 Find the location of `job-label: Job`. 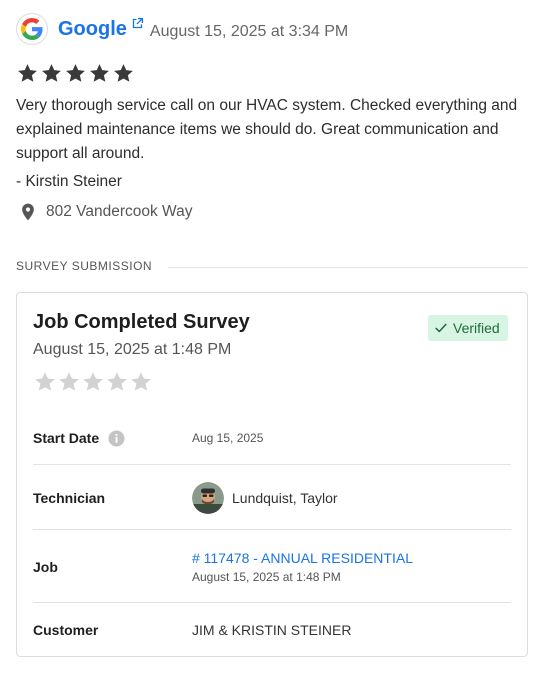

job-label: Job is located at coordinates (45, 567).